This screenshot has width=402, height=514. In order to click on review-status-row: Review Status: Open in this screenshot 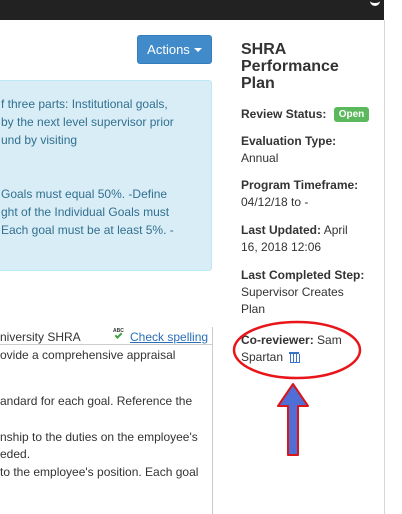, I will do `click(305, 114)`.